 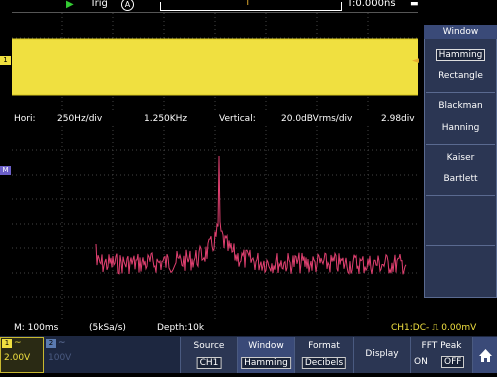 What do you see at coordinates (460, 128) in the screenshot?
I see `window-option-hanning: Hanning` at bounding box center [460, 128].